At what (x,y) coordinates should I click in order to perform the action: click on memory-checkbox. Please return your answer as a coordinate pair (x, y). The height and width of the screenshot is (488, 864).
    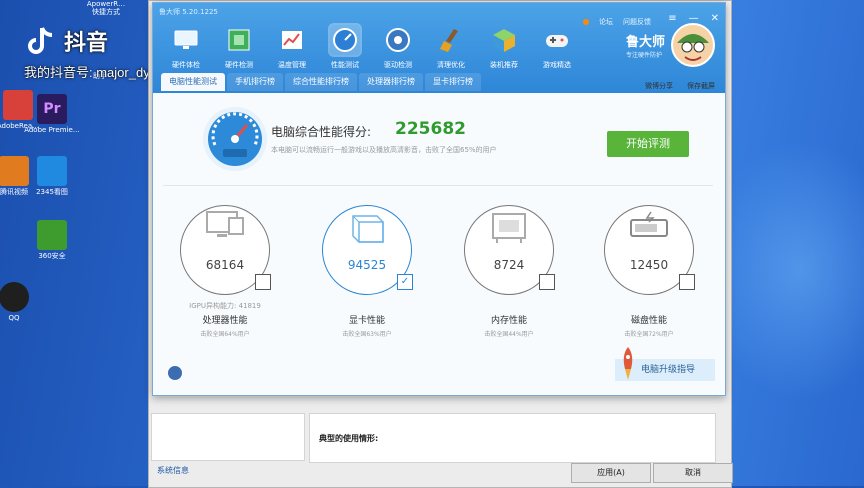
    Looking at the image, I should click on (547, 282).